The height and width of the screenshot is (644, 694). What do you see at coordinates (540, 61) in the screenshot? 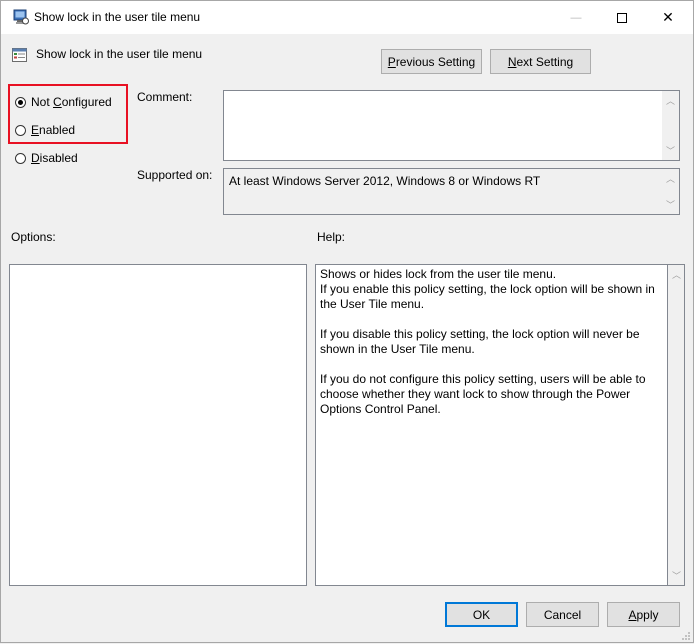
I see `next-setting-button: Next Setting` at bounding box center [540, 61].